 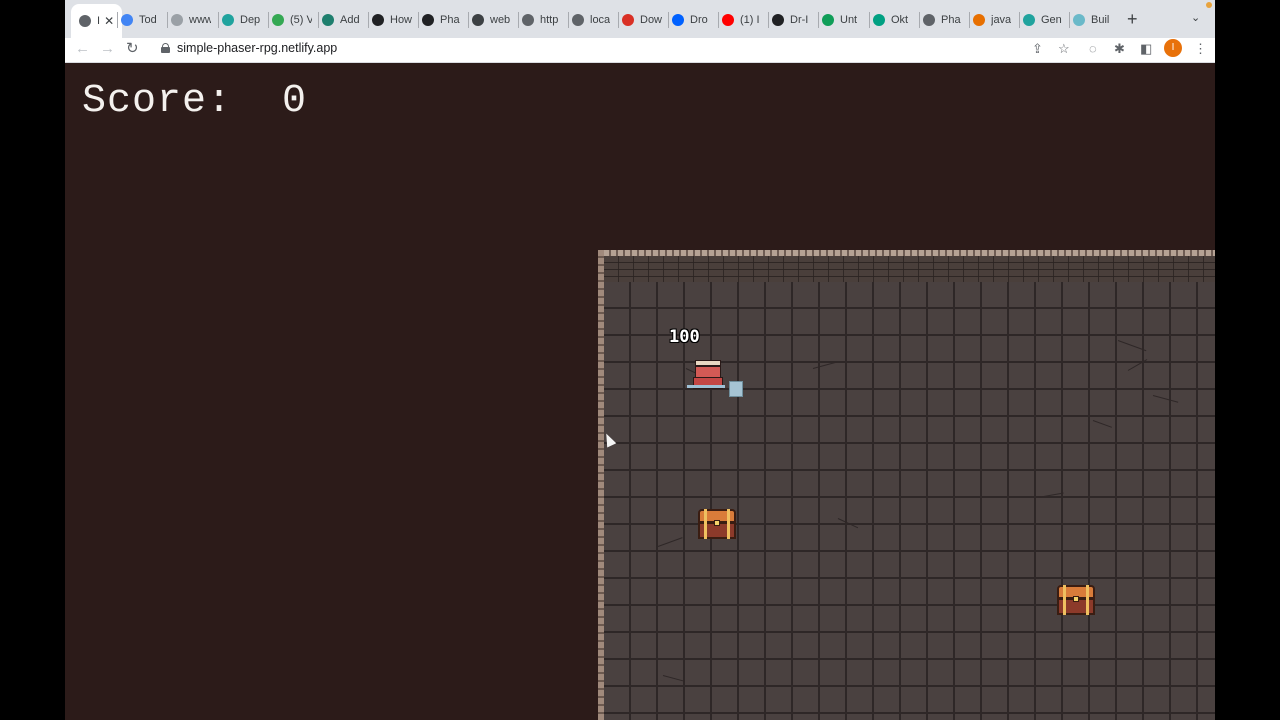 I want to click on tab-13: (1) I, so click(x=741, y=20).